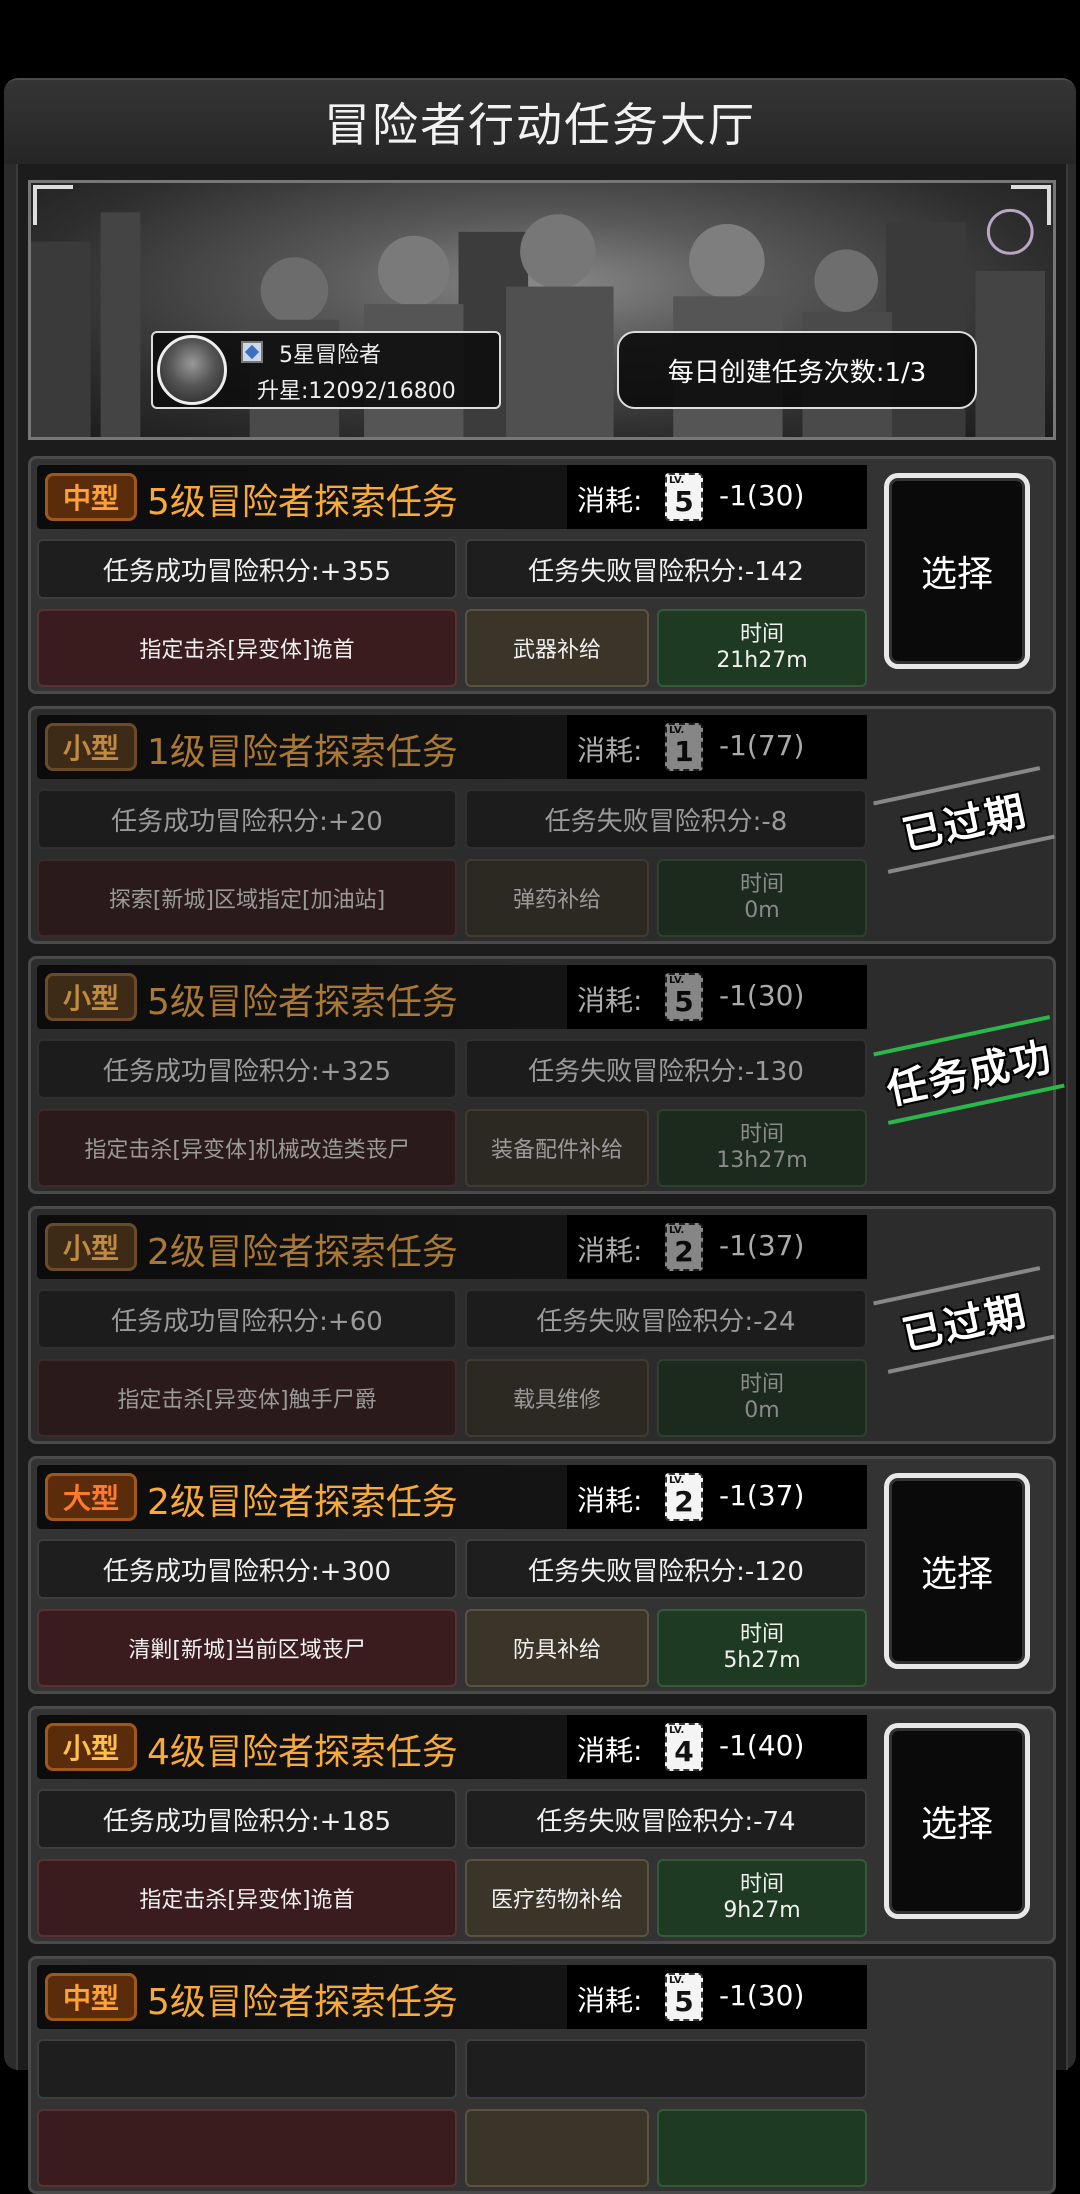 The width and height of the screenshot is (1080, 2194). I want to click on mission-card: 中型 5级冒险者探索任务 消耗: LV. 5 -1(30), so click(542, 2075).